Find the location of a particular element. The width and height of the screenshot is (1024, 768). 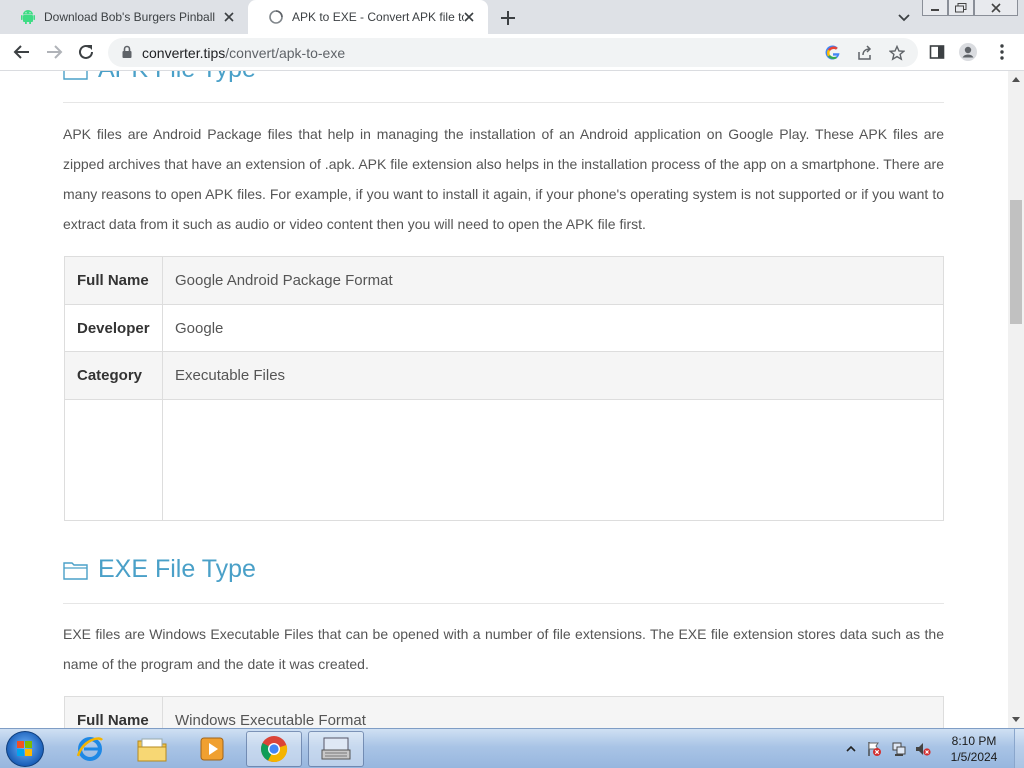

url-path: /convert/apk-to-exe is located at coordinates (285, 53).